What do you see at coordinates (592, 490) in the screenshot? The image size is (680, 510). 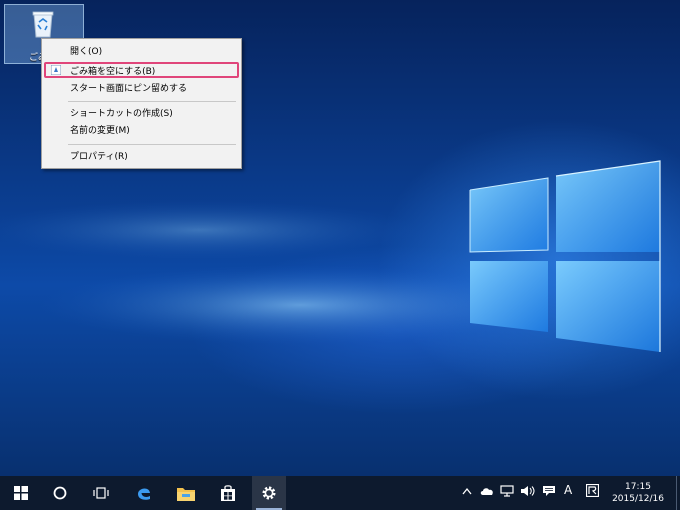 I see `ime-pad-icon` at bounding box center [592, 490].